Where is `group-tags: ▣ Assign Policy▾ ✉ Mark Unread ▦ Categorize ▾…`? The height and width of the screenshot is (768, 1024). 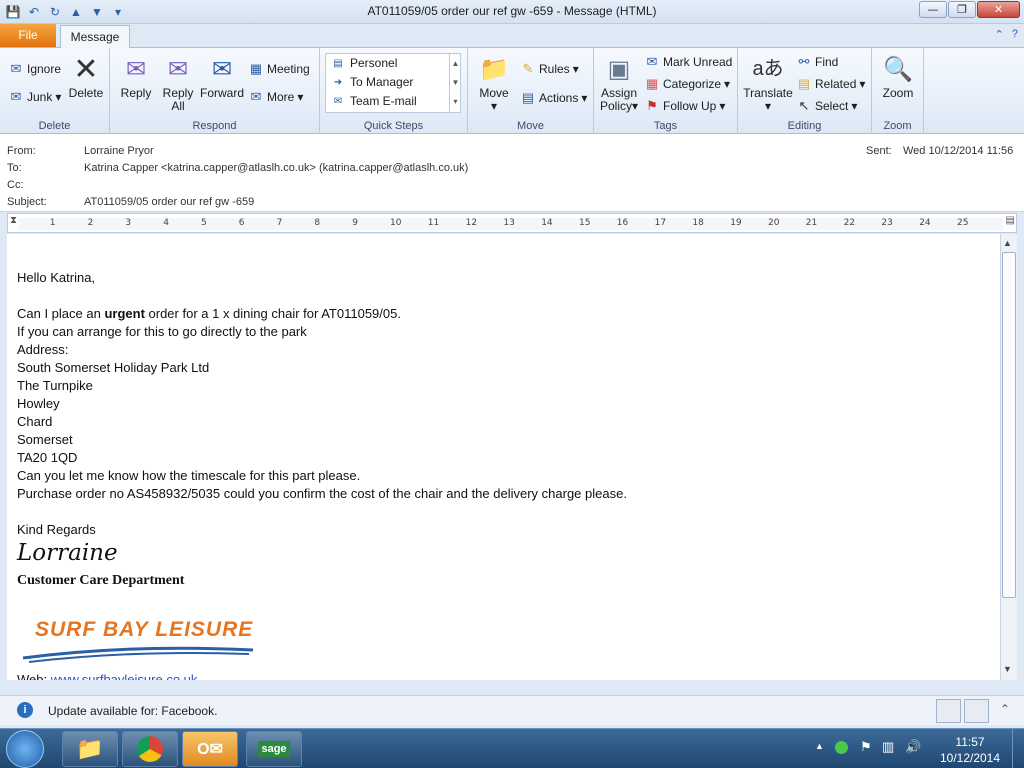
group-tags: ▣ Assign Policy▾ ✉ Mark Unread ▦ Categorize ▾… is located at coordinates (666, 91).